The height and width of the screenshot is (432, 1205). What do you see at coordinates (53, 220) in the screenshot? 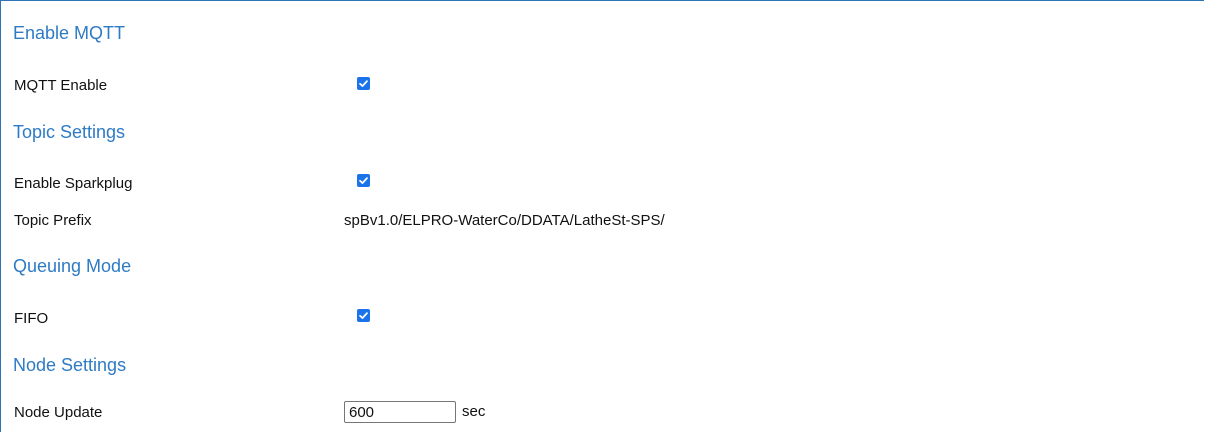
I see `topic-prefix-label: Topic Prefix` at bounding box center [53, 220].